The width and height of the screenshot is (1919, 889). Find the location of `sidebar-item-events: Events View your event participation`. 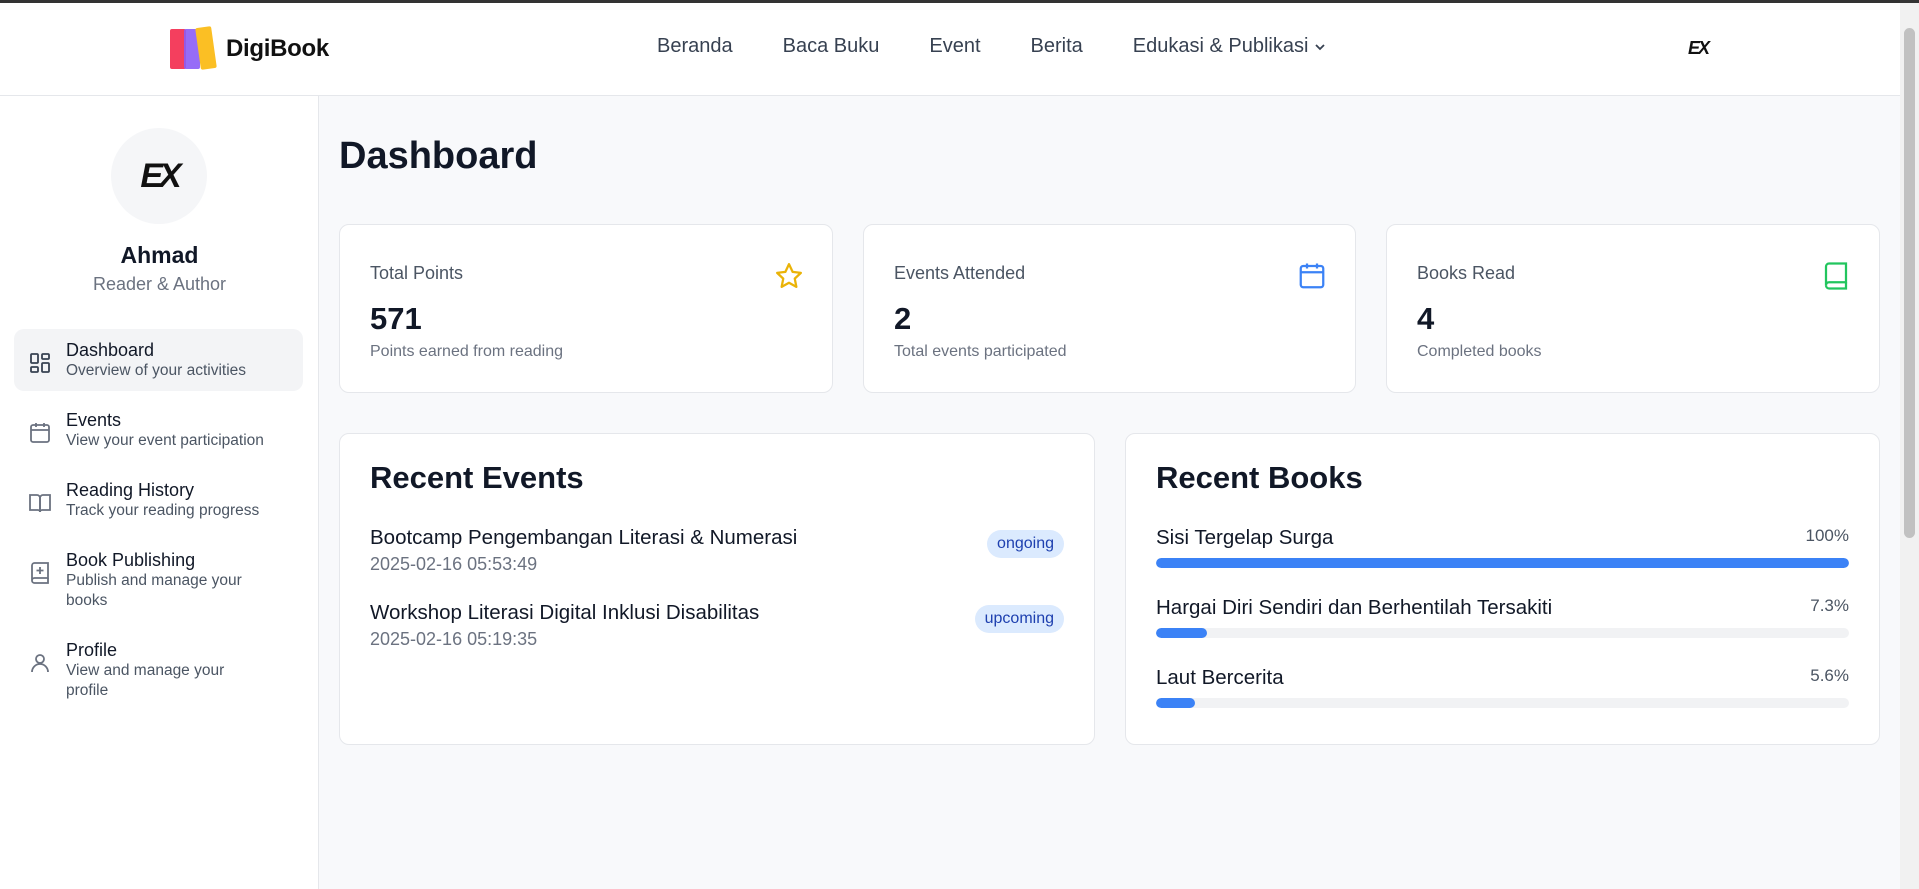

sidebar-item-events: Events View your event participation is located at coordinates (158, 430).